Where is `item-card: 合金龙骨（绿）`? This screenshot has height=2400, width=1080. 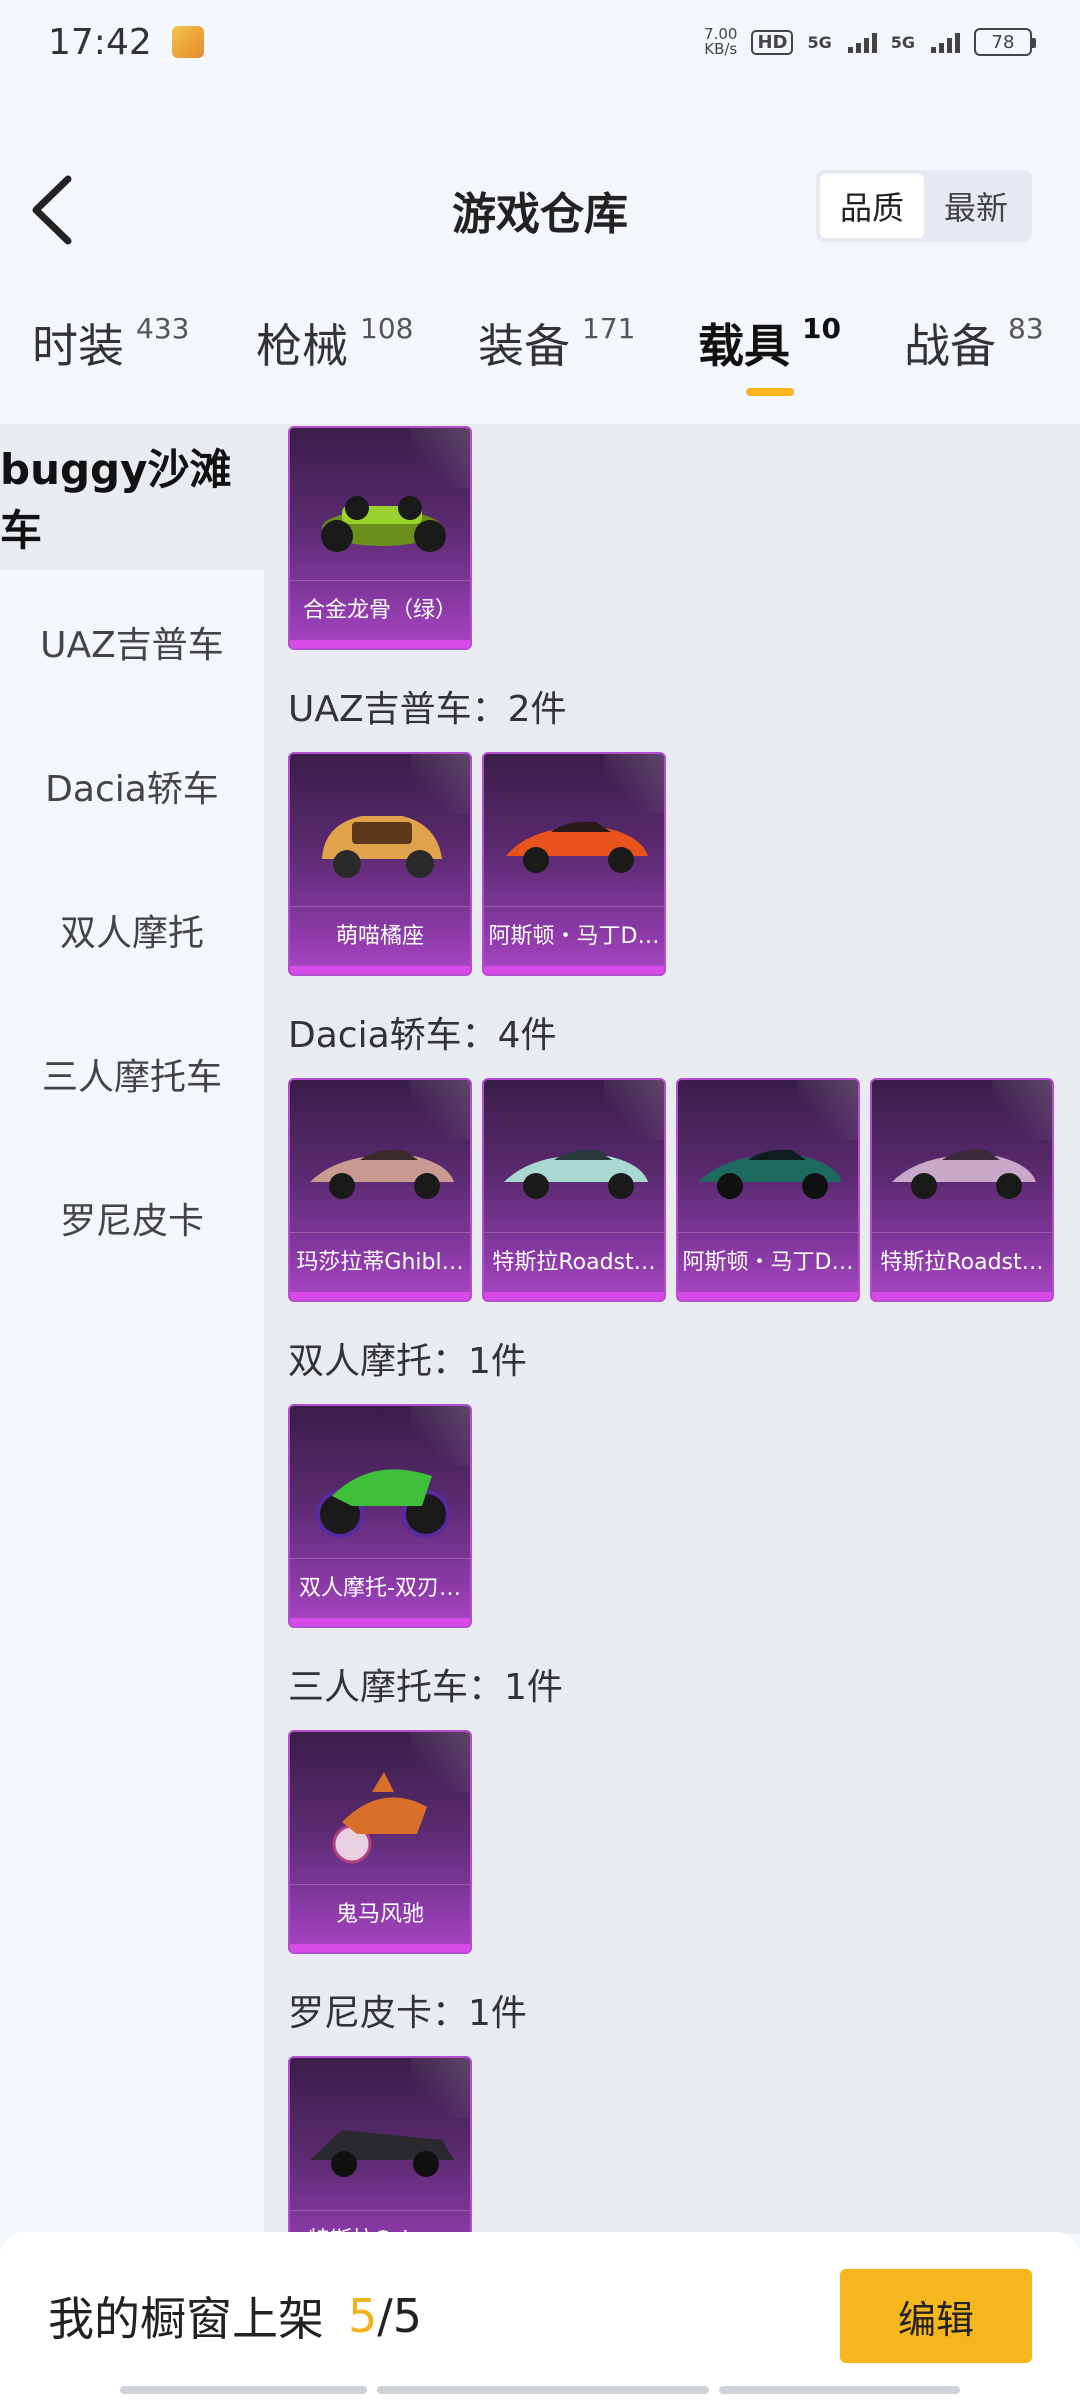 item-card: 合金龙骨（绿） is located at coordinates (380, 538).